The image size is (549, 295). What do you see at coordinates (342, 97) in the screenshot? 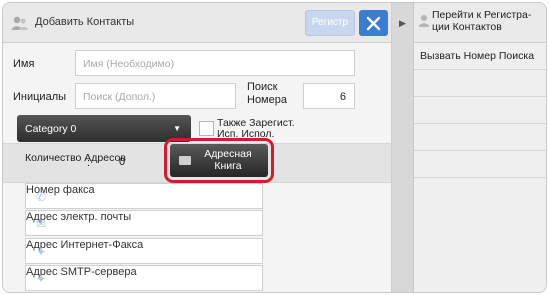
I see `search-number-value: 6` at bounding box center [342, 97].